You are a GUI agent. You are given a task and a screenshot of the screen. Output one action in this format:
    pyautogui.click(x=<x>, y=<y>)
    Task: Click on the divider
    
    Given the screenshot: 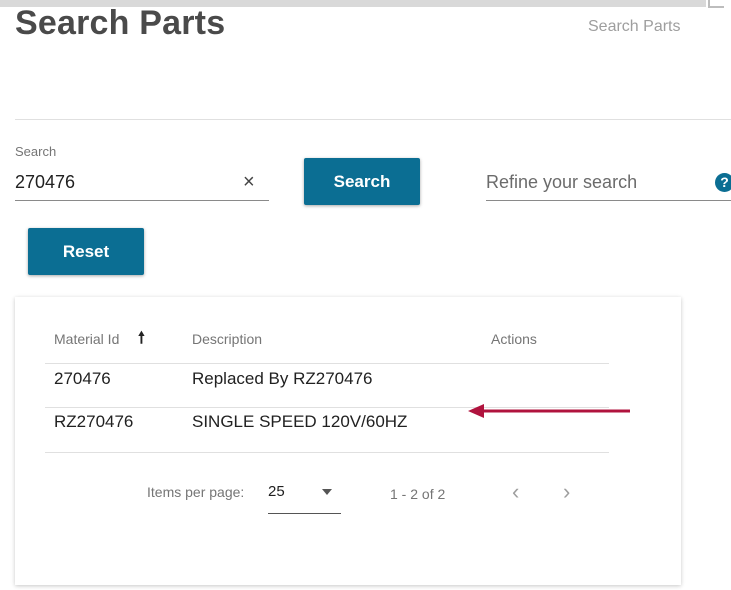 What is the action you would take?
    pyautogui.click(x=373, y=119)
    